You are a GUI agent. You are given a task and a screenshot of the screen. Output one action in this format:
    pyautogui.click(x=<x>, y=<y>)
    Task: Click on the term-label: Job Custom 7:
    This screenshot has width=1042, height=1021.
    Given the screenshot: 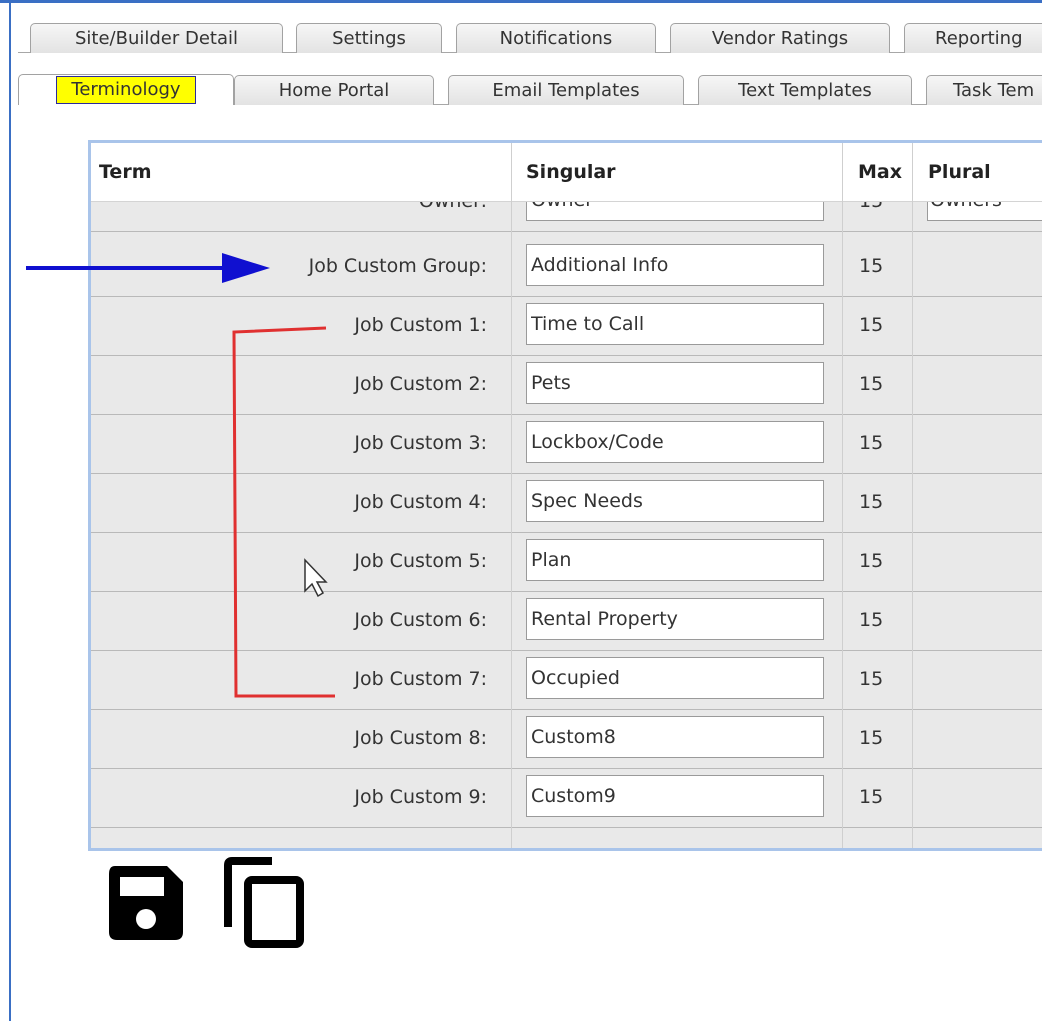 What is the action you would take?
    pyautogui.click(x=420, y=679)
    